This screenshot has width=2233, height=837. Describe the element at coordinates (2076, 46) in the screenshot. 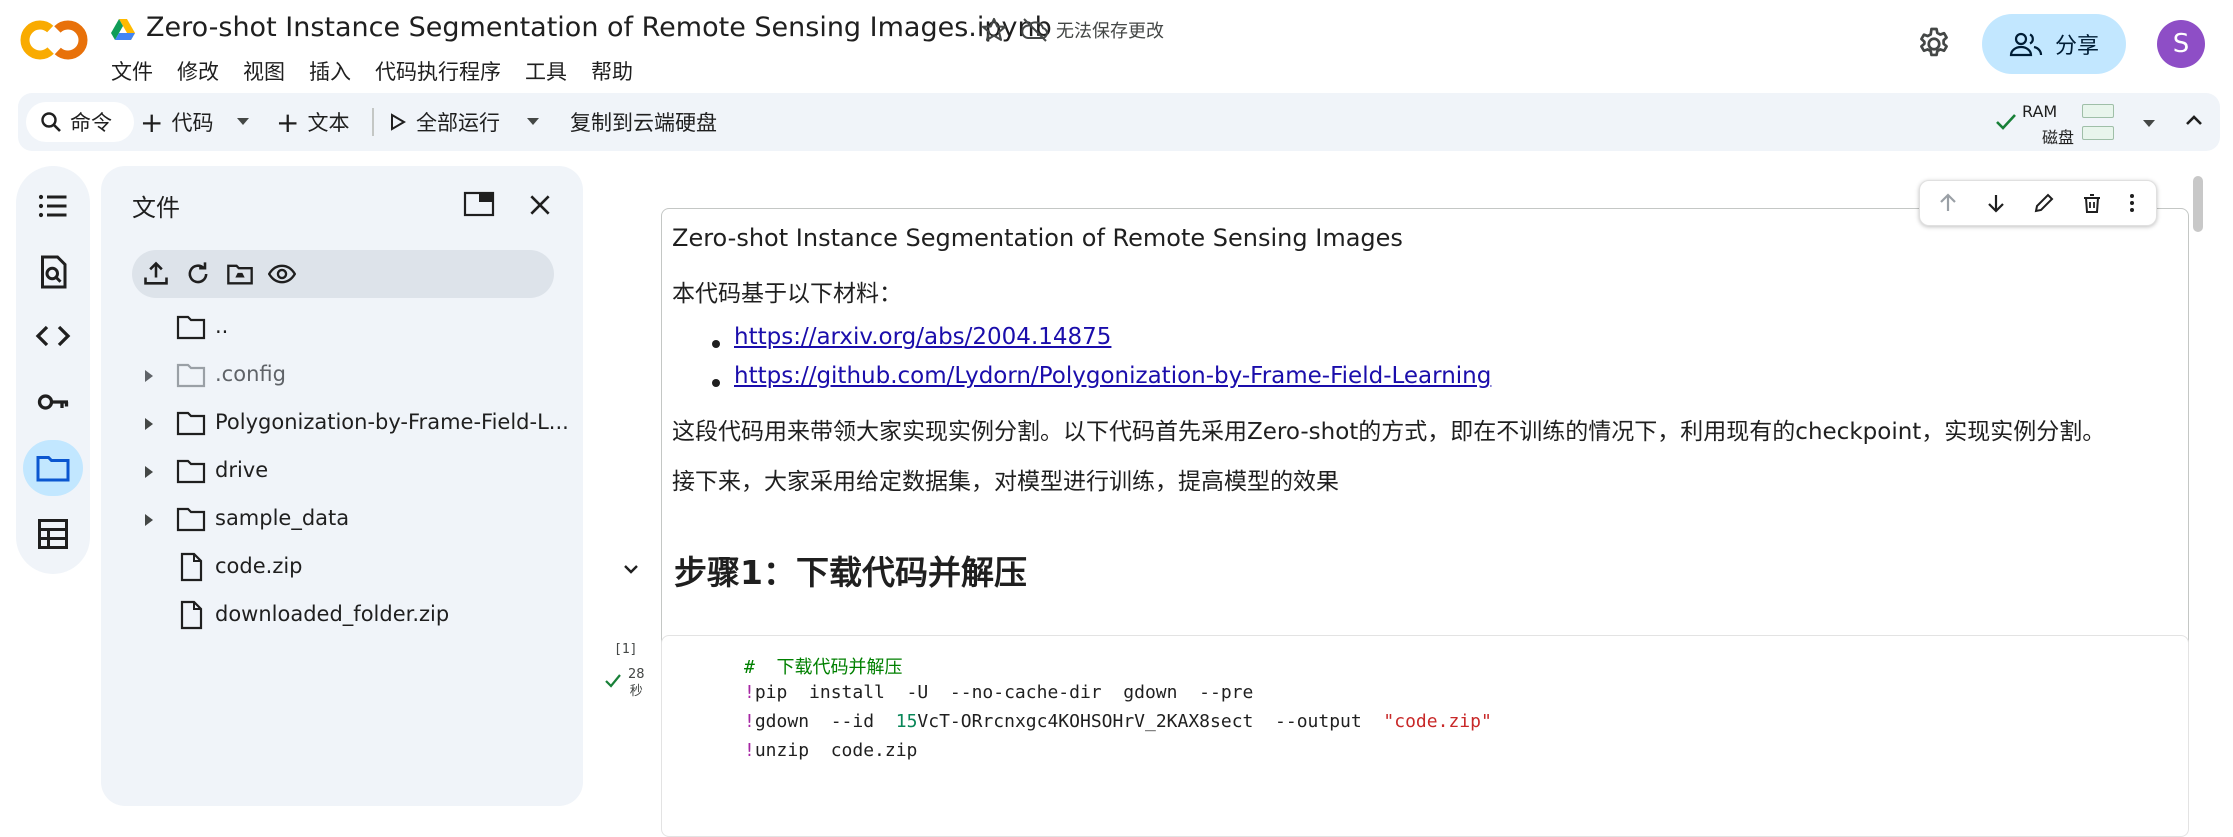

I see `share-label: 分享` at that location.